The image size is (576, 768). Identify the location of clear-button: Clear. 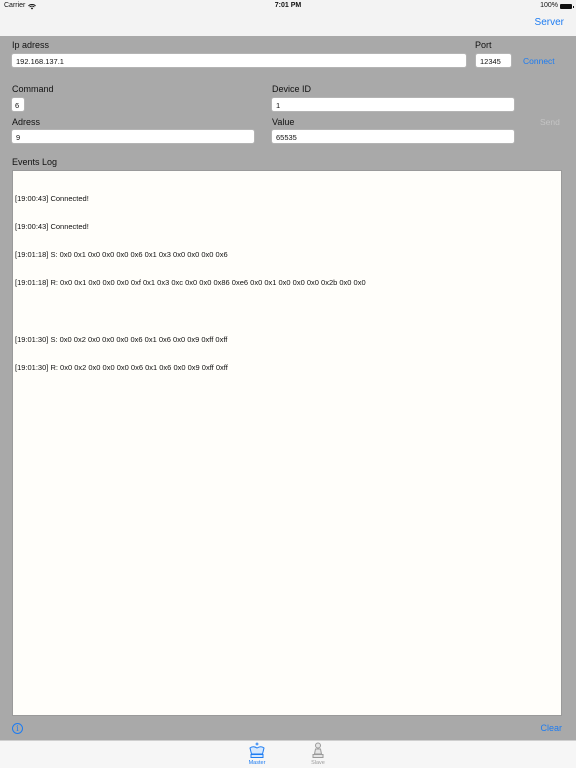
(551, 728).